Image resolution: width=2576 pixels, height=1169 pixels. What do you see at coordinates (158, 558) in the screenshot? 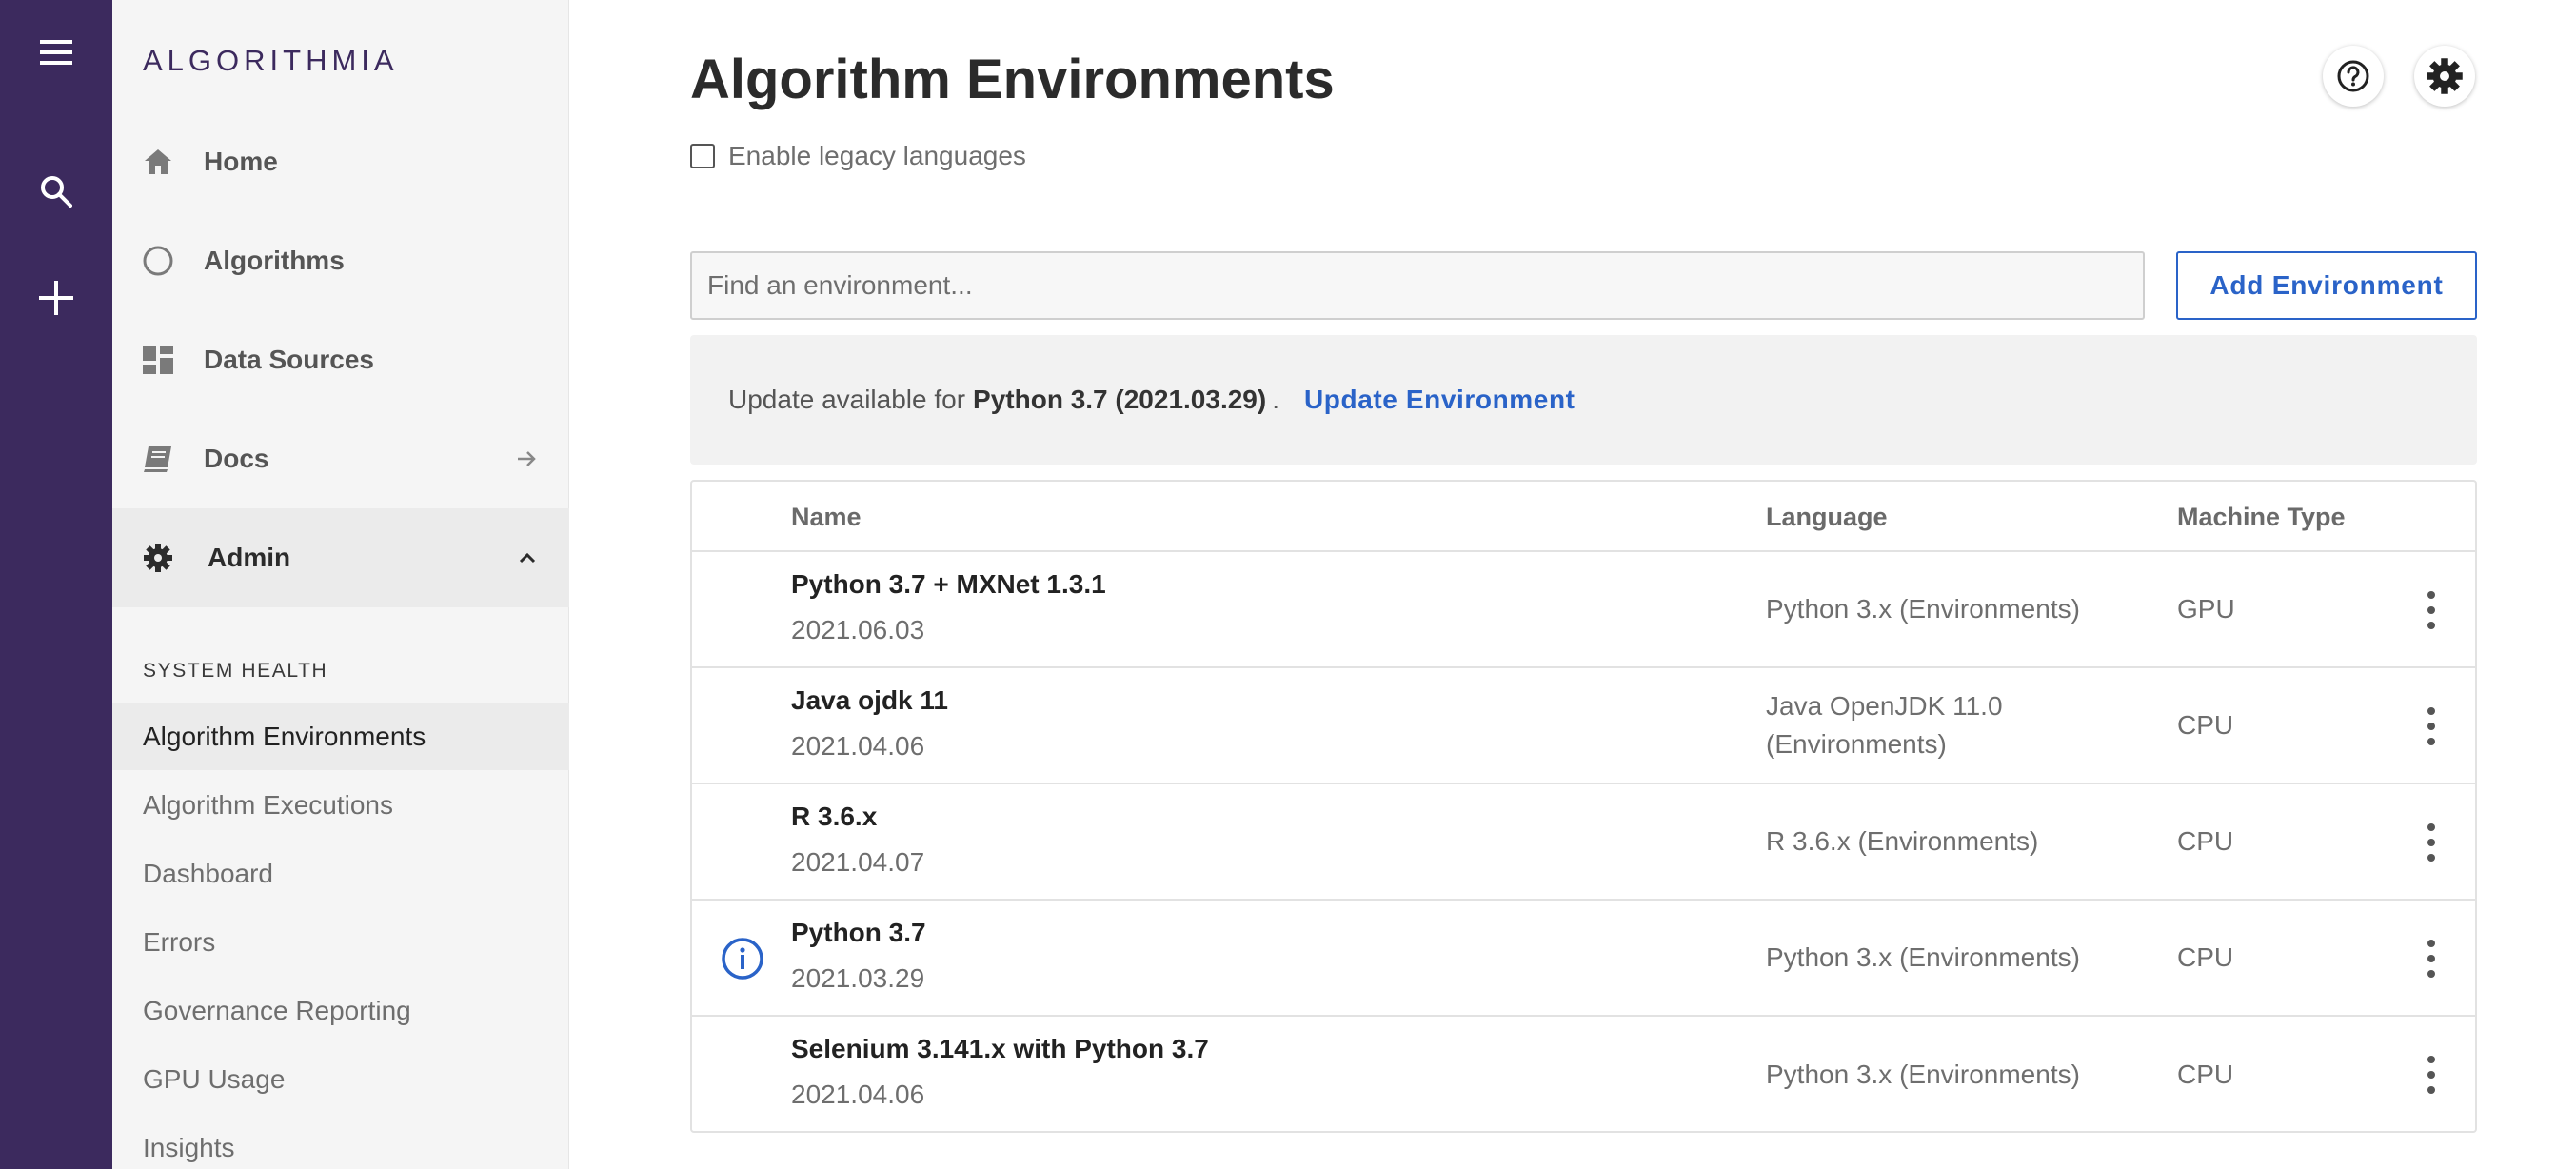
I see `gear-icon` at bounding box center [158, 558].